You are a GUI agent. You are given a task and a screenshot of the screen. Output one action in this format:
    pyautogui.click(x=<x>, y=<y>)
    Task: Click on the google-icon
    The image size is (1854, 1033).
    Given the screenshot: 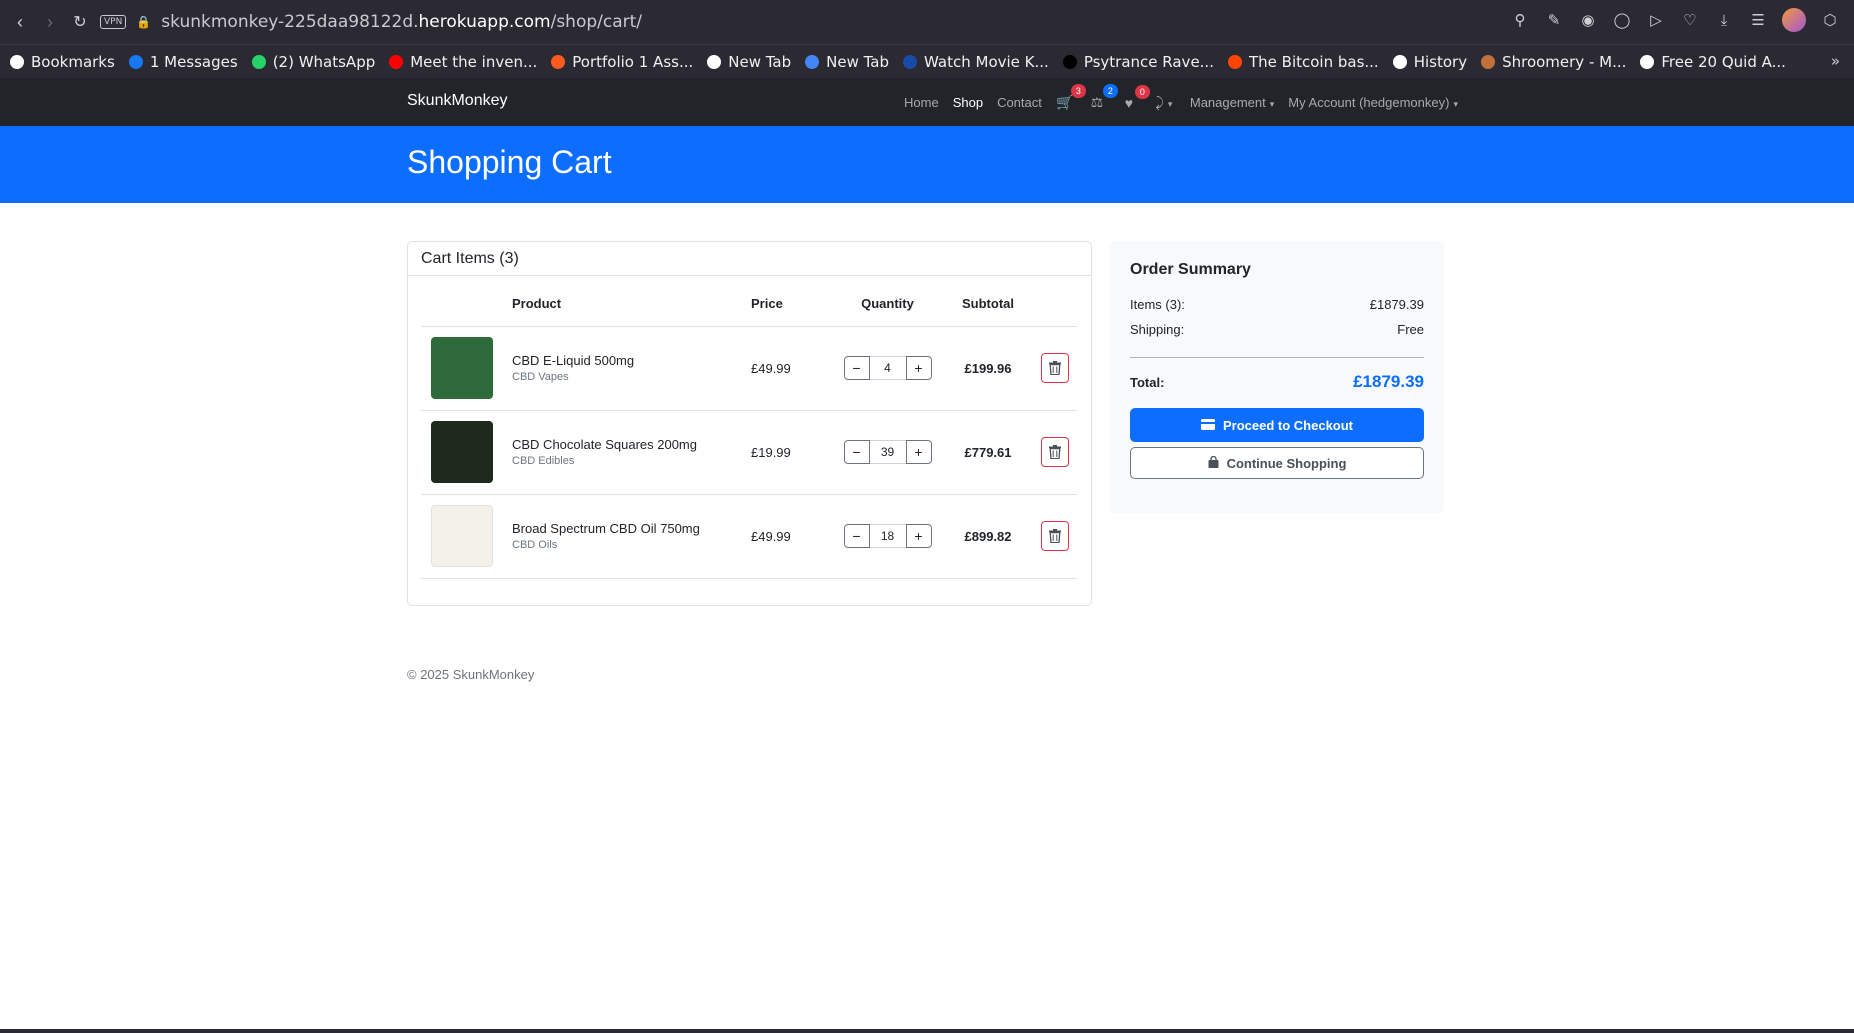 What is the action you would take?
    pyautogui.click(x=812, y=61)
    